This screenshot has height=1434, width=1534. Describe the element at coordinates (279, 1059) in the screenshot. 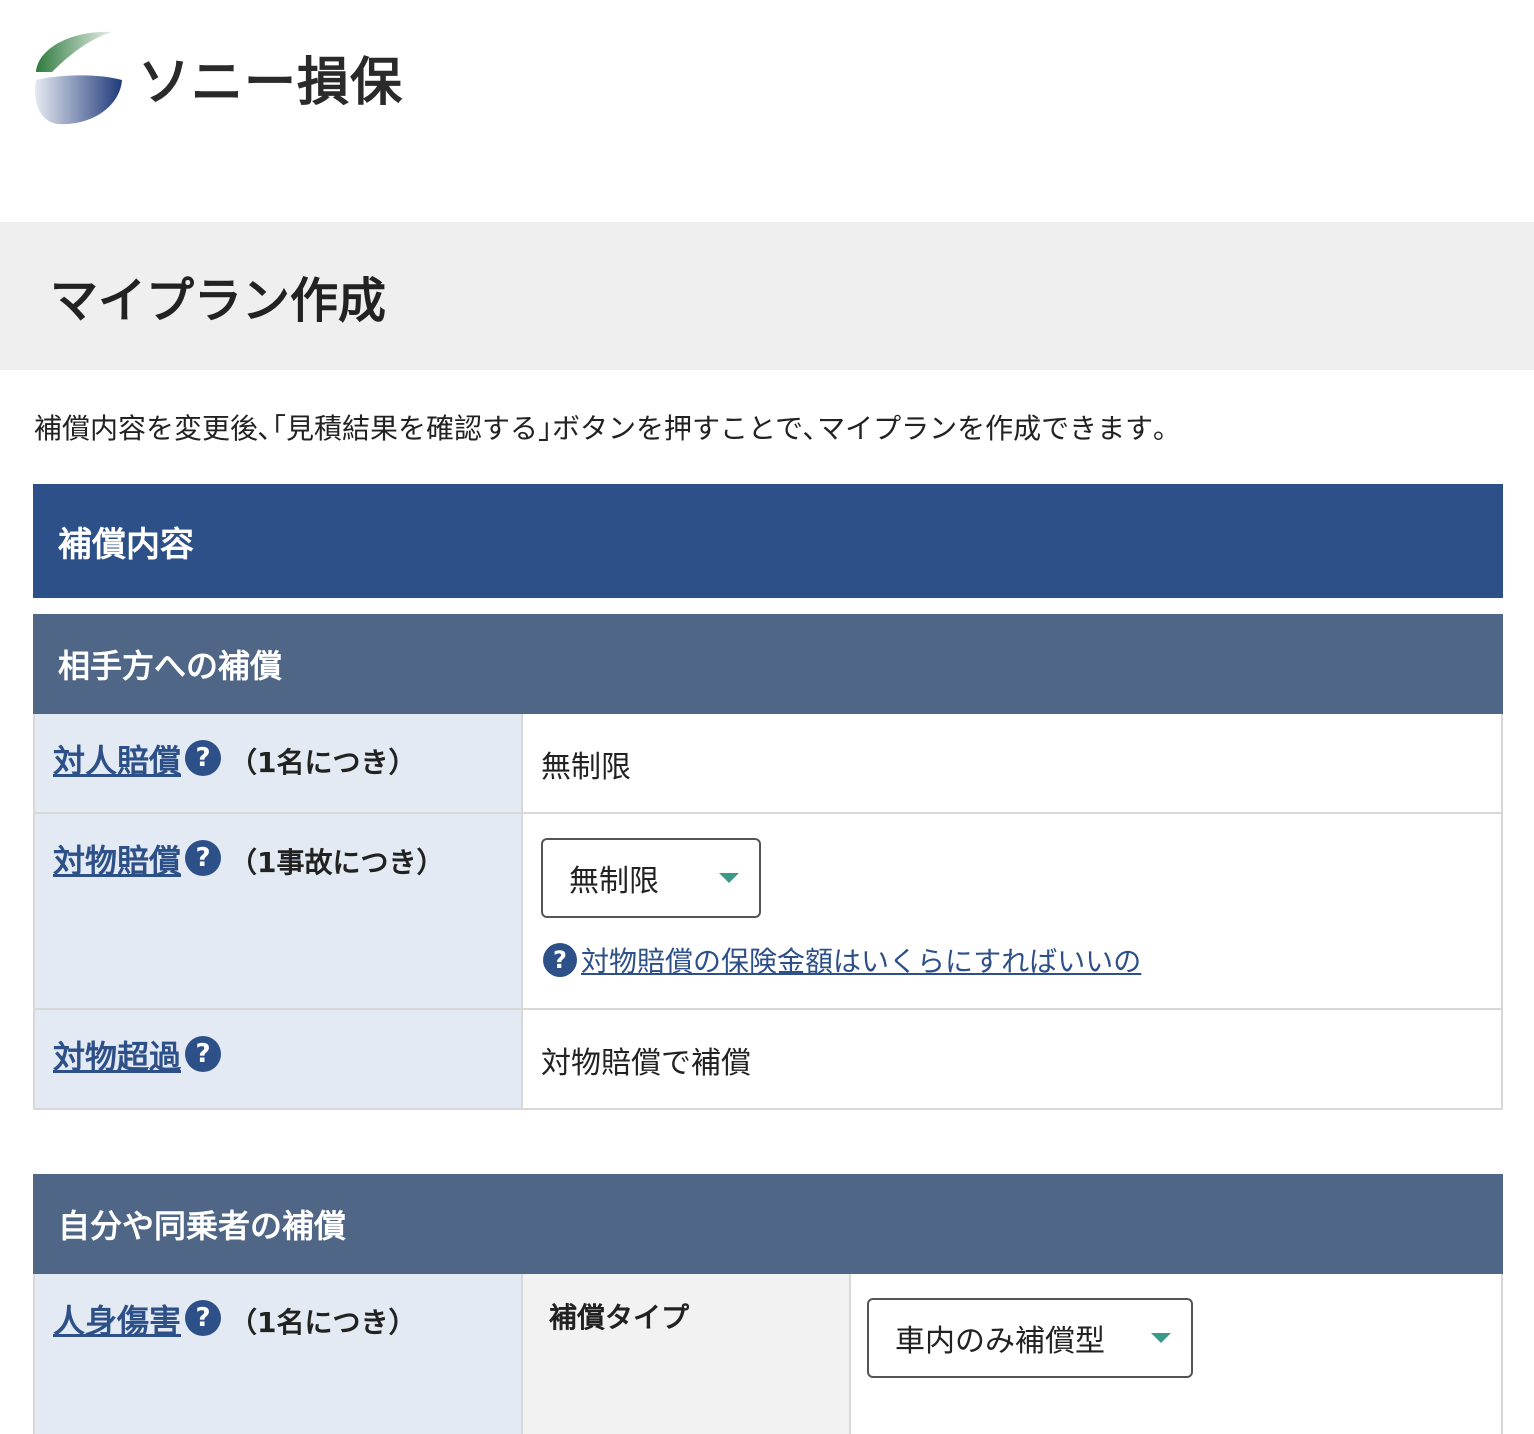

I see `row-label: 対物超過?` at that location.